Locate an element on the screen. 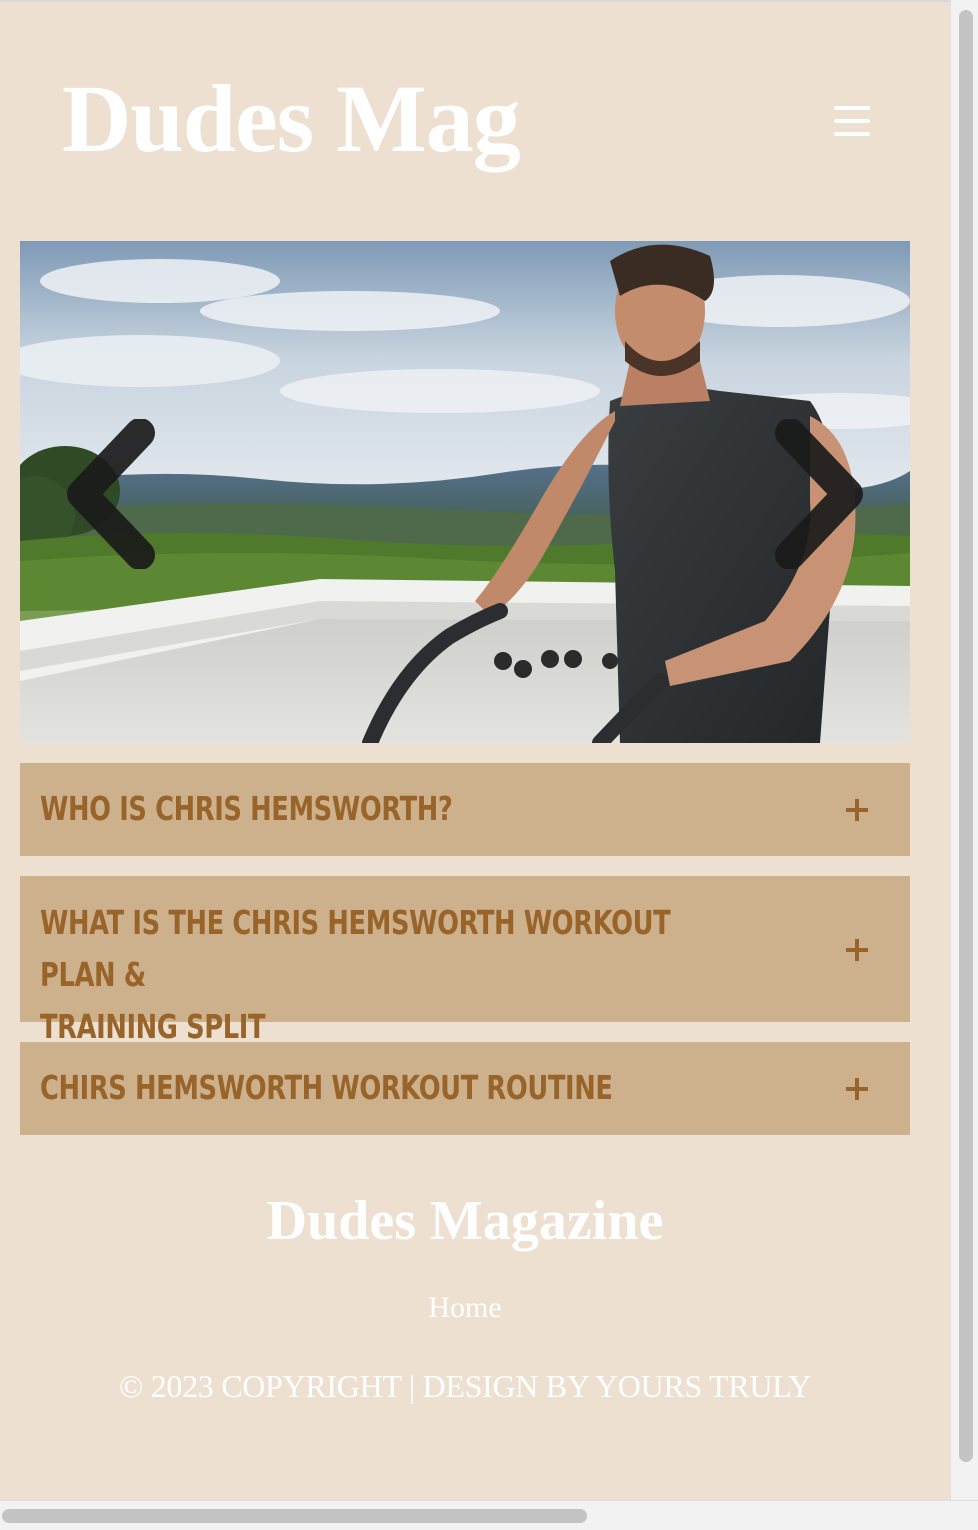  accordion-item-workout-routine: CHIRS HEMSWORTH WORKOUT ROUTINE is located at coordinates (465, 1088).